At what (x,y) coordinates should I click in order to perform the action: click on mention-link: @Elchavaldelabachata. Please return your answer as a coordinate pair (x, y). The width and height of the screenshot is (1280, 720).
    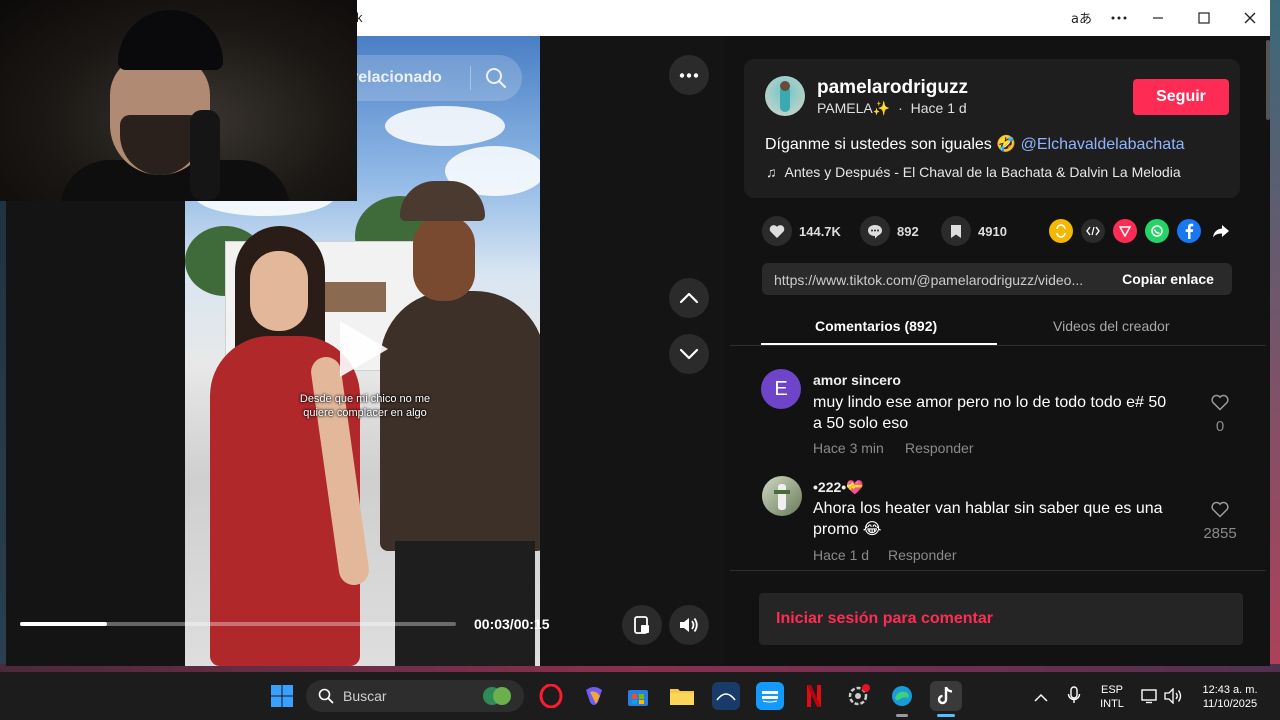
    Looking at the image, I should click on (1103, 144).